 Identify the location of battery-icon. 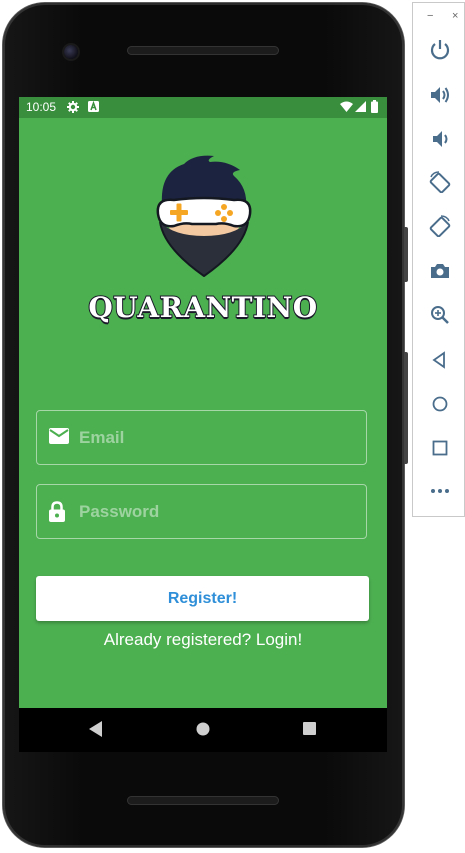
(374, 108).